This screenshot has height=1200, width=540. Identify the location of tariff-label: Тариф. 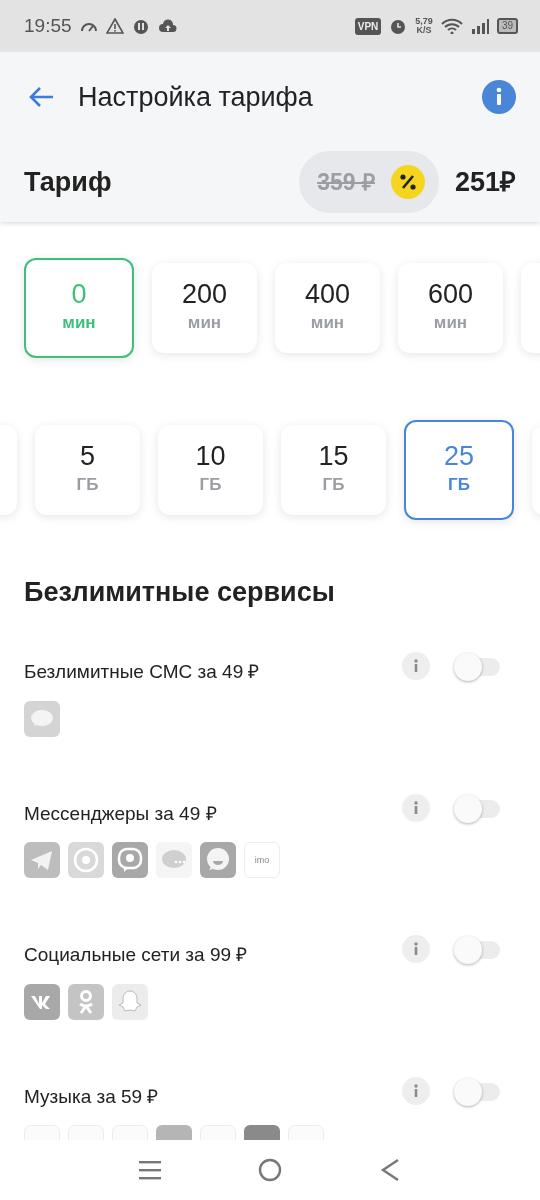
(68, 182).